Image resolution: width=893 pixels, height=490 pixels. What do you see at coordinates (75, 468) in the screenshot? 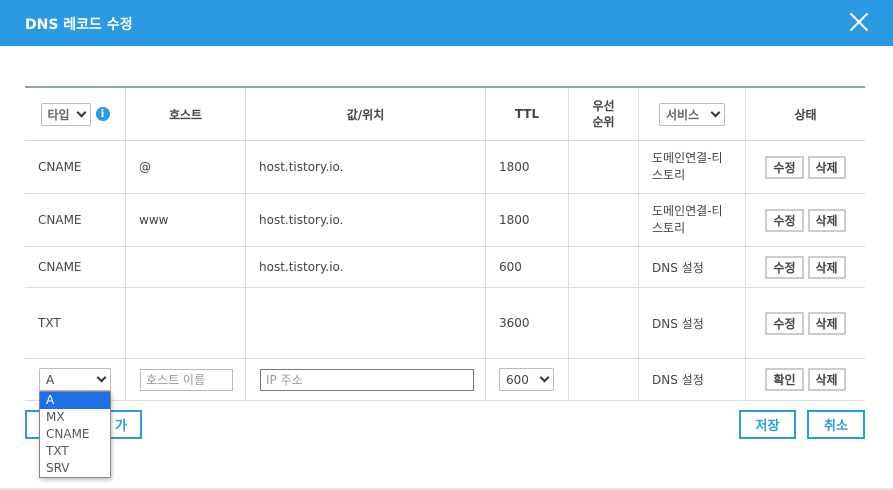
I see `type-option-srv: SRV` at bounding box center [75, 468].